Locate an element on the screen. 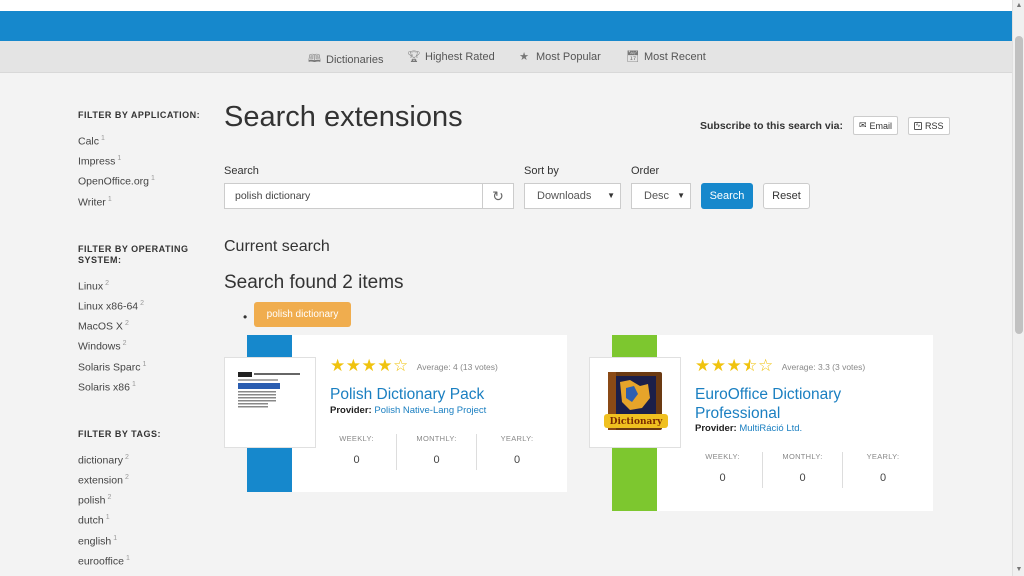 Image resolution: width=1024 pixels, height=576 pixels. filter-item: Writer 1 is located at coordinates (143, 202).